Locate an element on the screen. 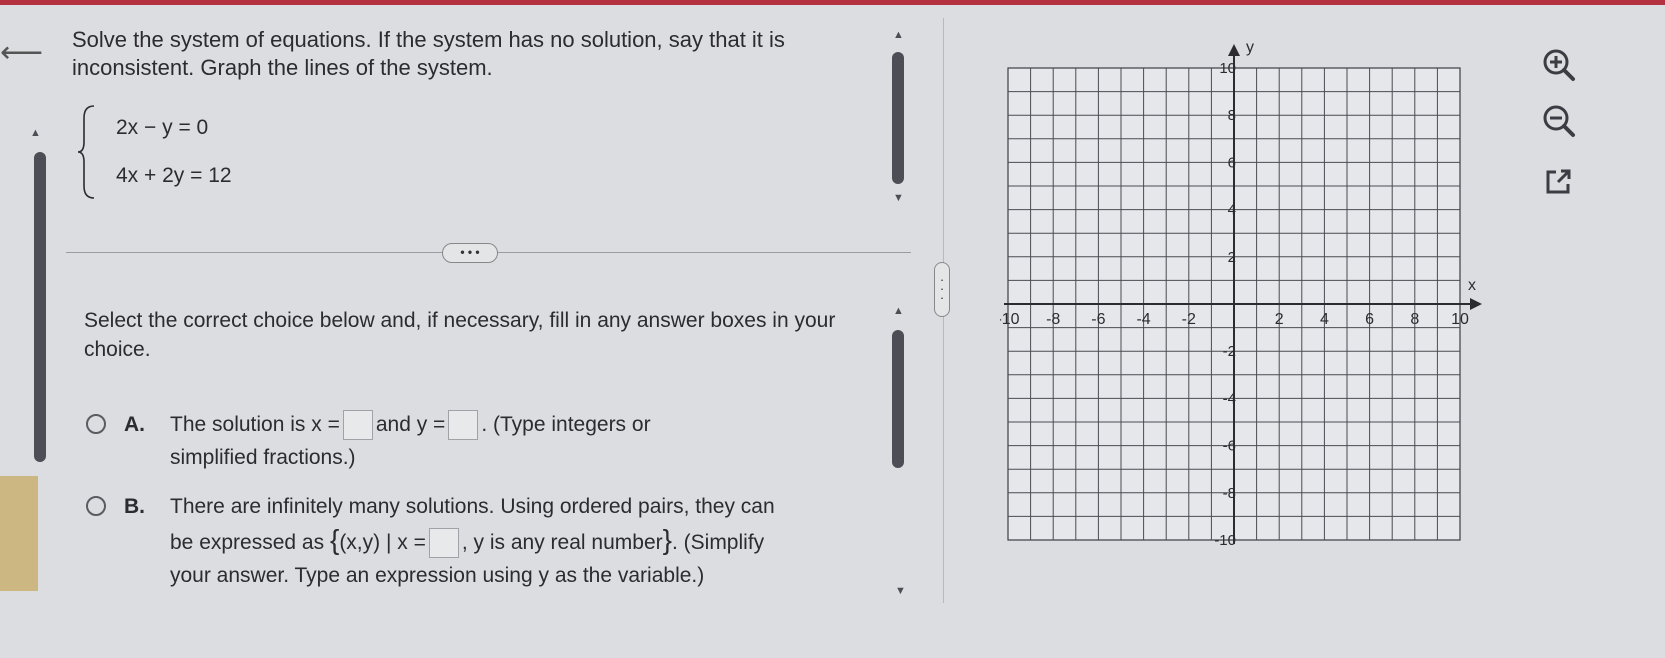 The image size is (1665, 658). x-tick-label: 4 is located at coordinates (1324, 319).